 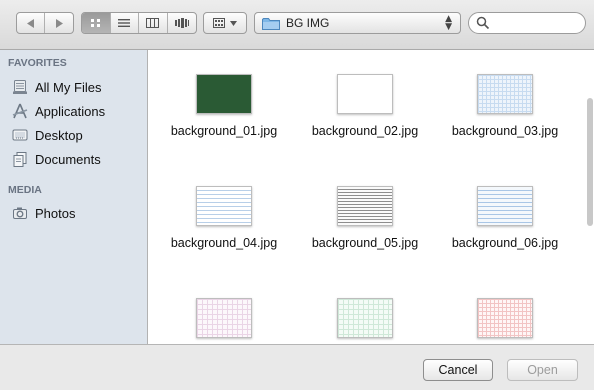 I want to click on toolbar: BG IMG ▲ ▼, so click(x=297, y=25).